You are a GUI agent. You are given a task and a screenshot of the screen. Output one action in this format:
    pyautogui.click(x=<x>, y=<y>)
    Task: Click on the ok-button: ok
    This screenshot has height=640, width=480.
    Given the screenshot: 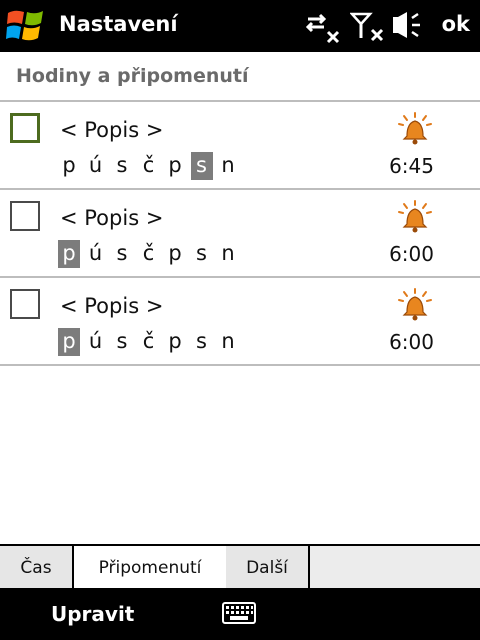 What is the action you would take?
    pyautogui.click(x=456, y=24)
    